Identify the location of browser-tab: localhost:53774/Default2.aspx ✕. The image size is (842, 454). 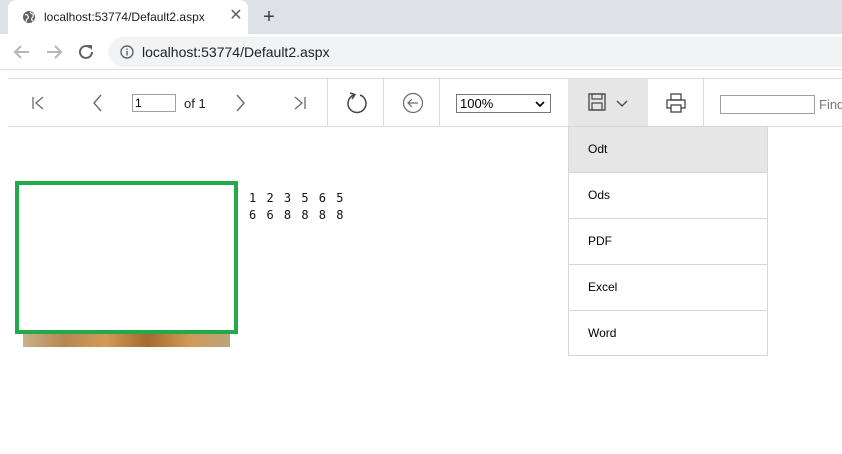
(128, 17).